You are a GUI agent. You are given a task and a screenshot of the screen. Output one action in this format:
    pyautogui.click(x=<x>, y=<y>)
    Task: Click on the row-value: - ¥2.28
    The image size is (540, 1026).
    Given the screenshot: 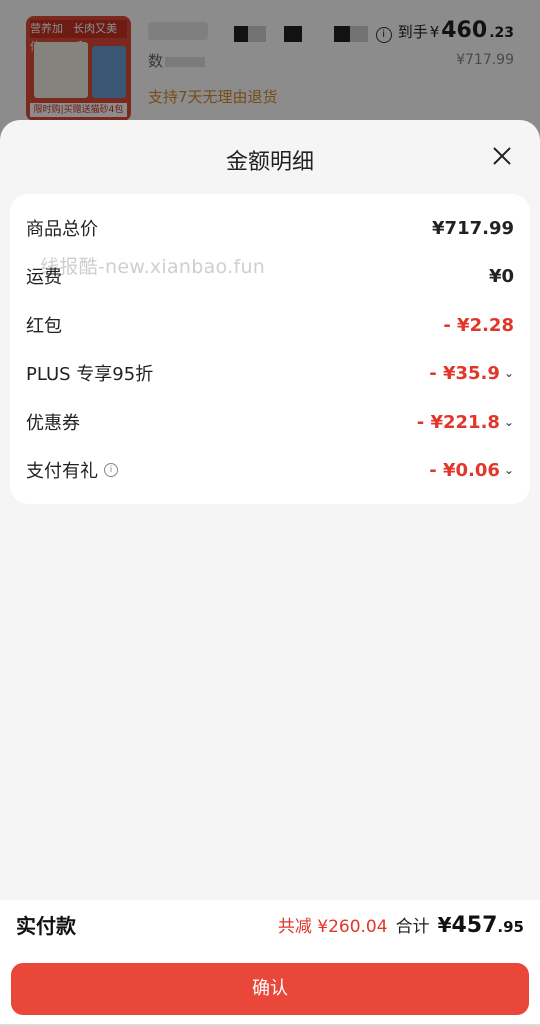 What is the action you would take?
    pyautogui.click(x=478, y=325)
    